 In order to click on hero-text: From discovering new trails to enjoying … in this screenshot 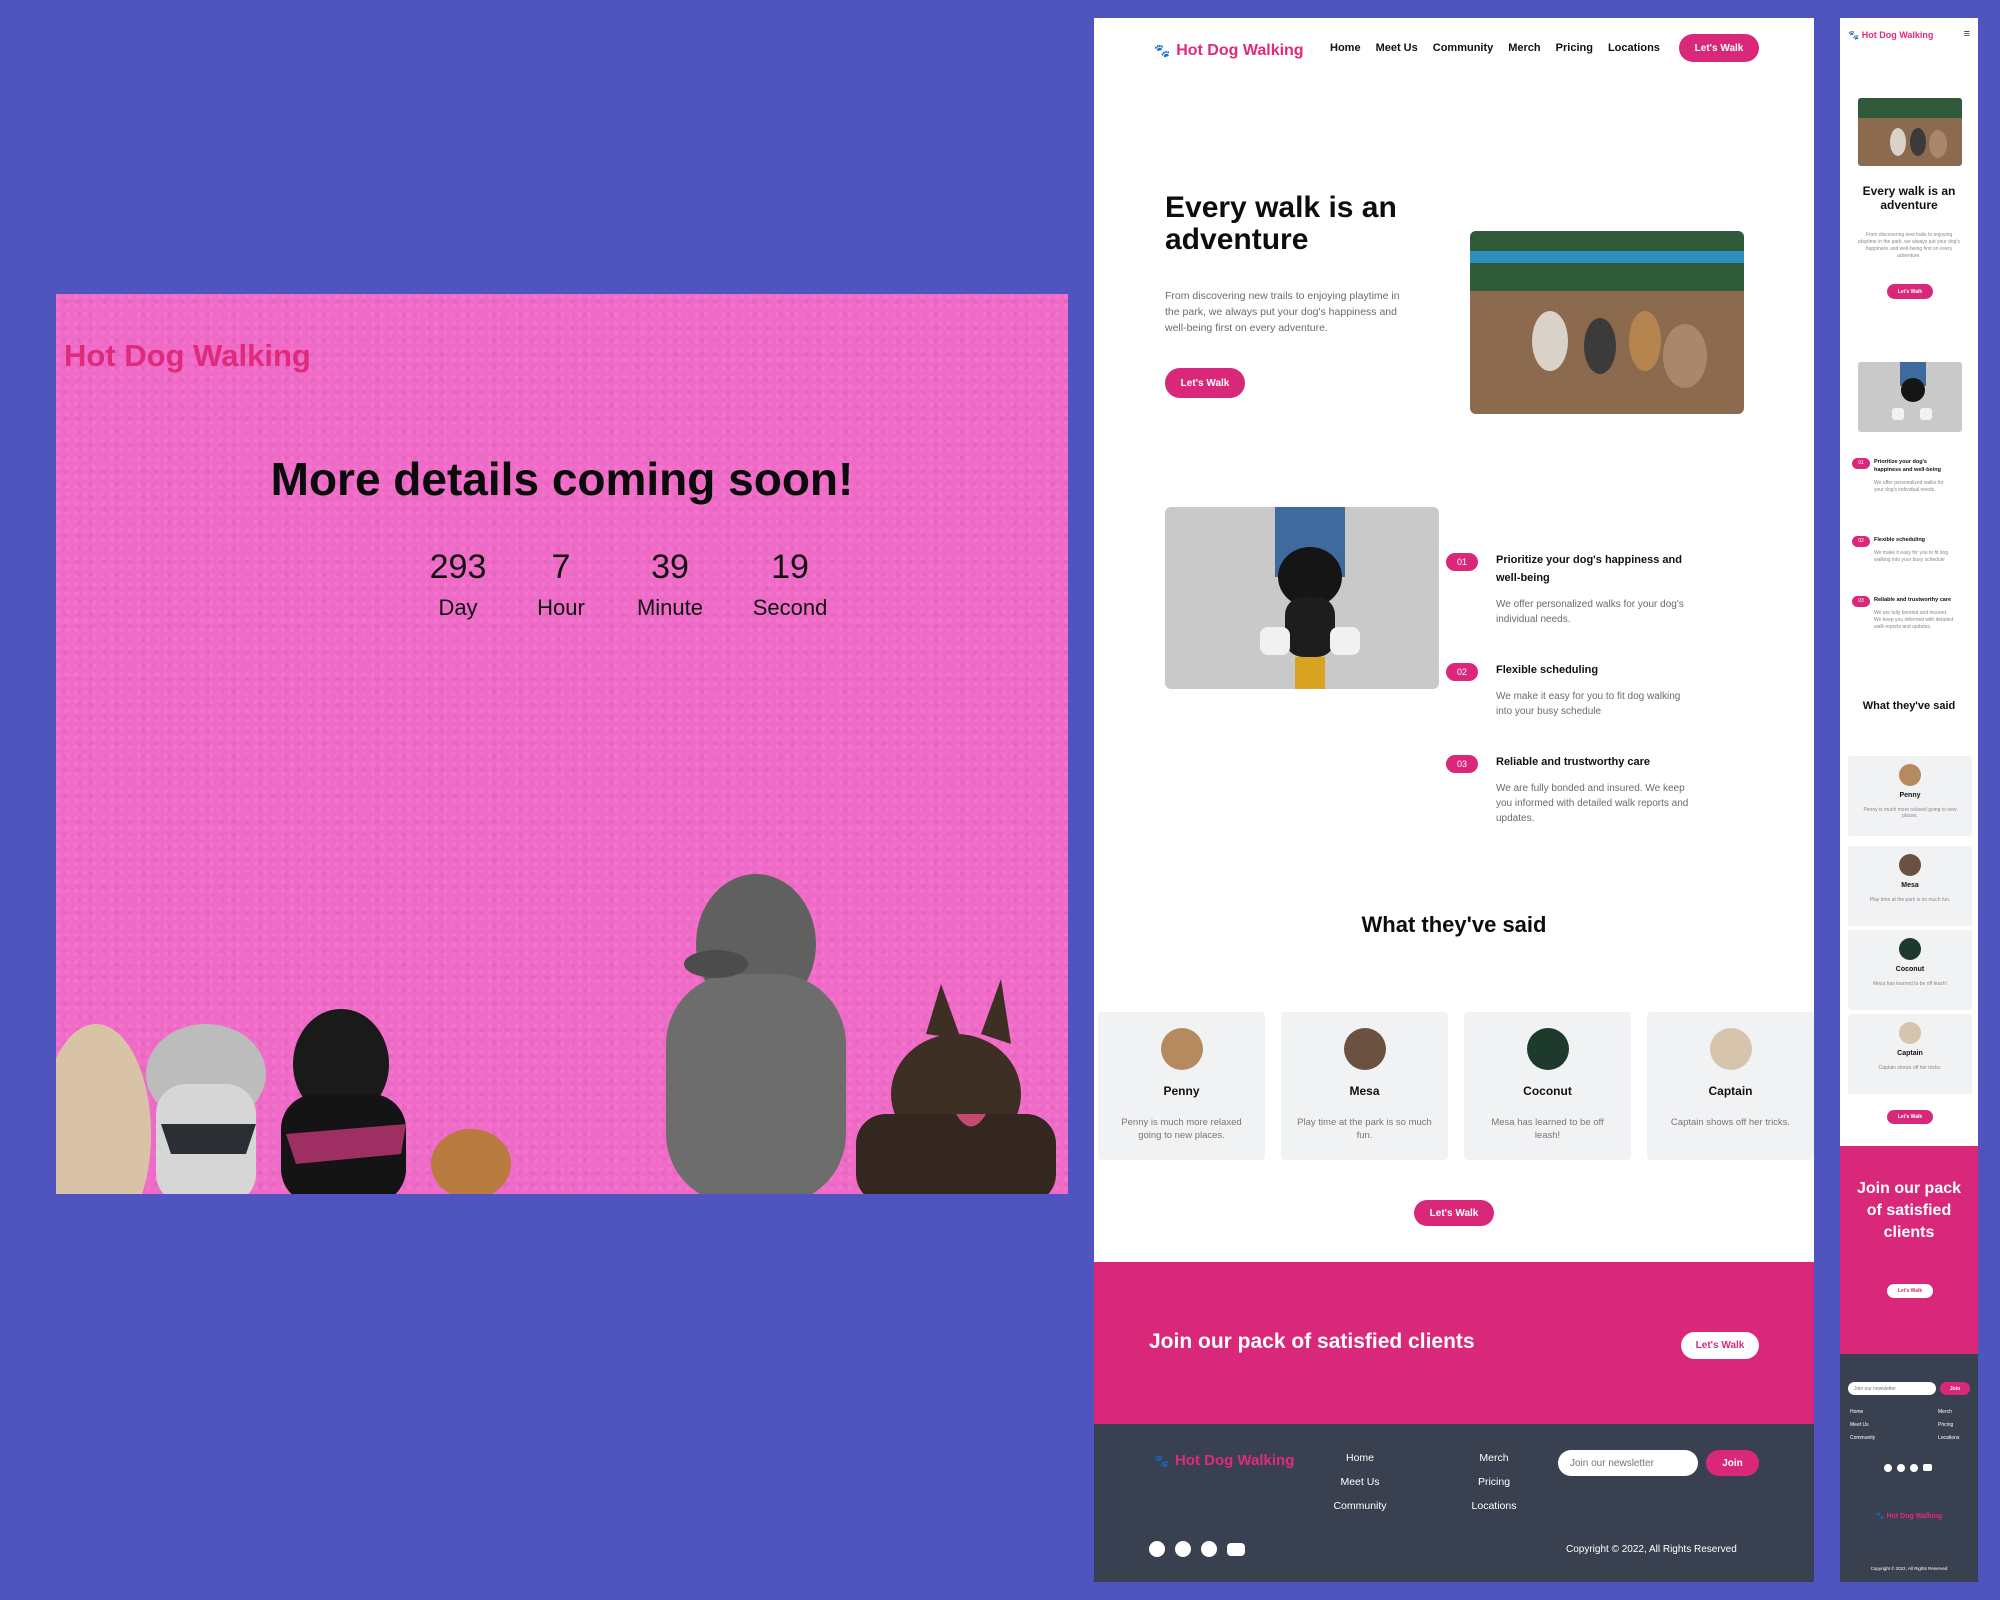, I will do `click(1282, 312)`.